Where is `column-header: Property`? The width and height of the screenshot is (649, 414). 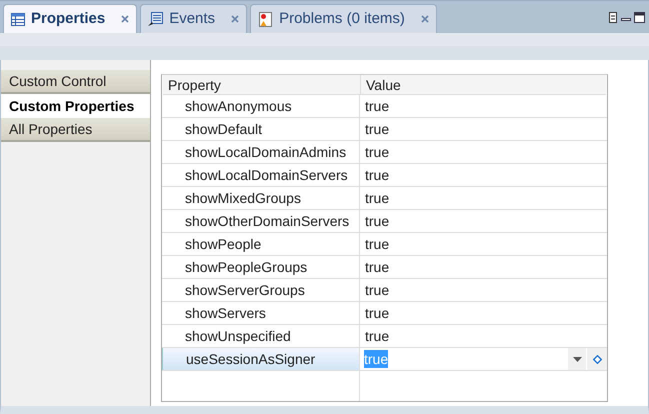 column-header: Property is located at coordinates (262, 84).